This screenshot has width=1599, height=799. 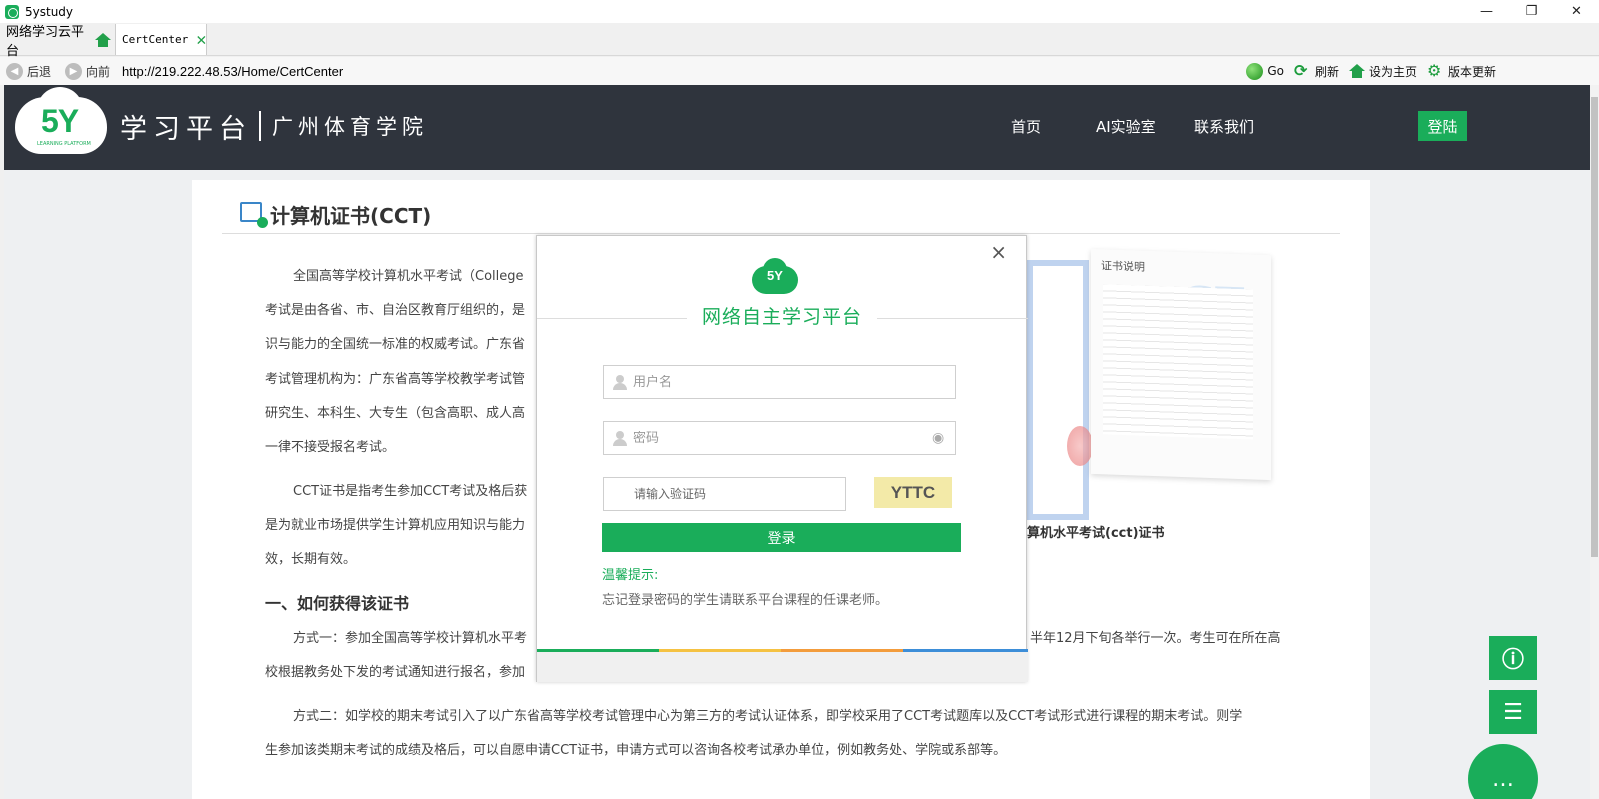 What do you see at coordinates (842, 650) in the screenshot?
I see `accent-bar-orange` at bounding box center [842, 650].